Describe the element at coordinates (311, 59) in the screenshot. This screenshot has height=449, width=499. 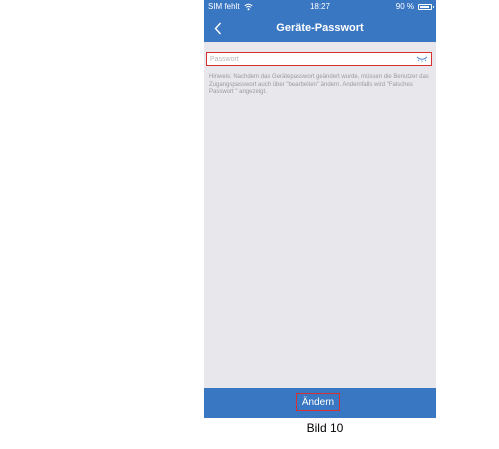
I see `password-input` at that location.